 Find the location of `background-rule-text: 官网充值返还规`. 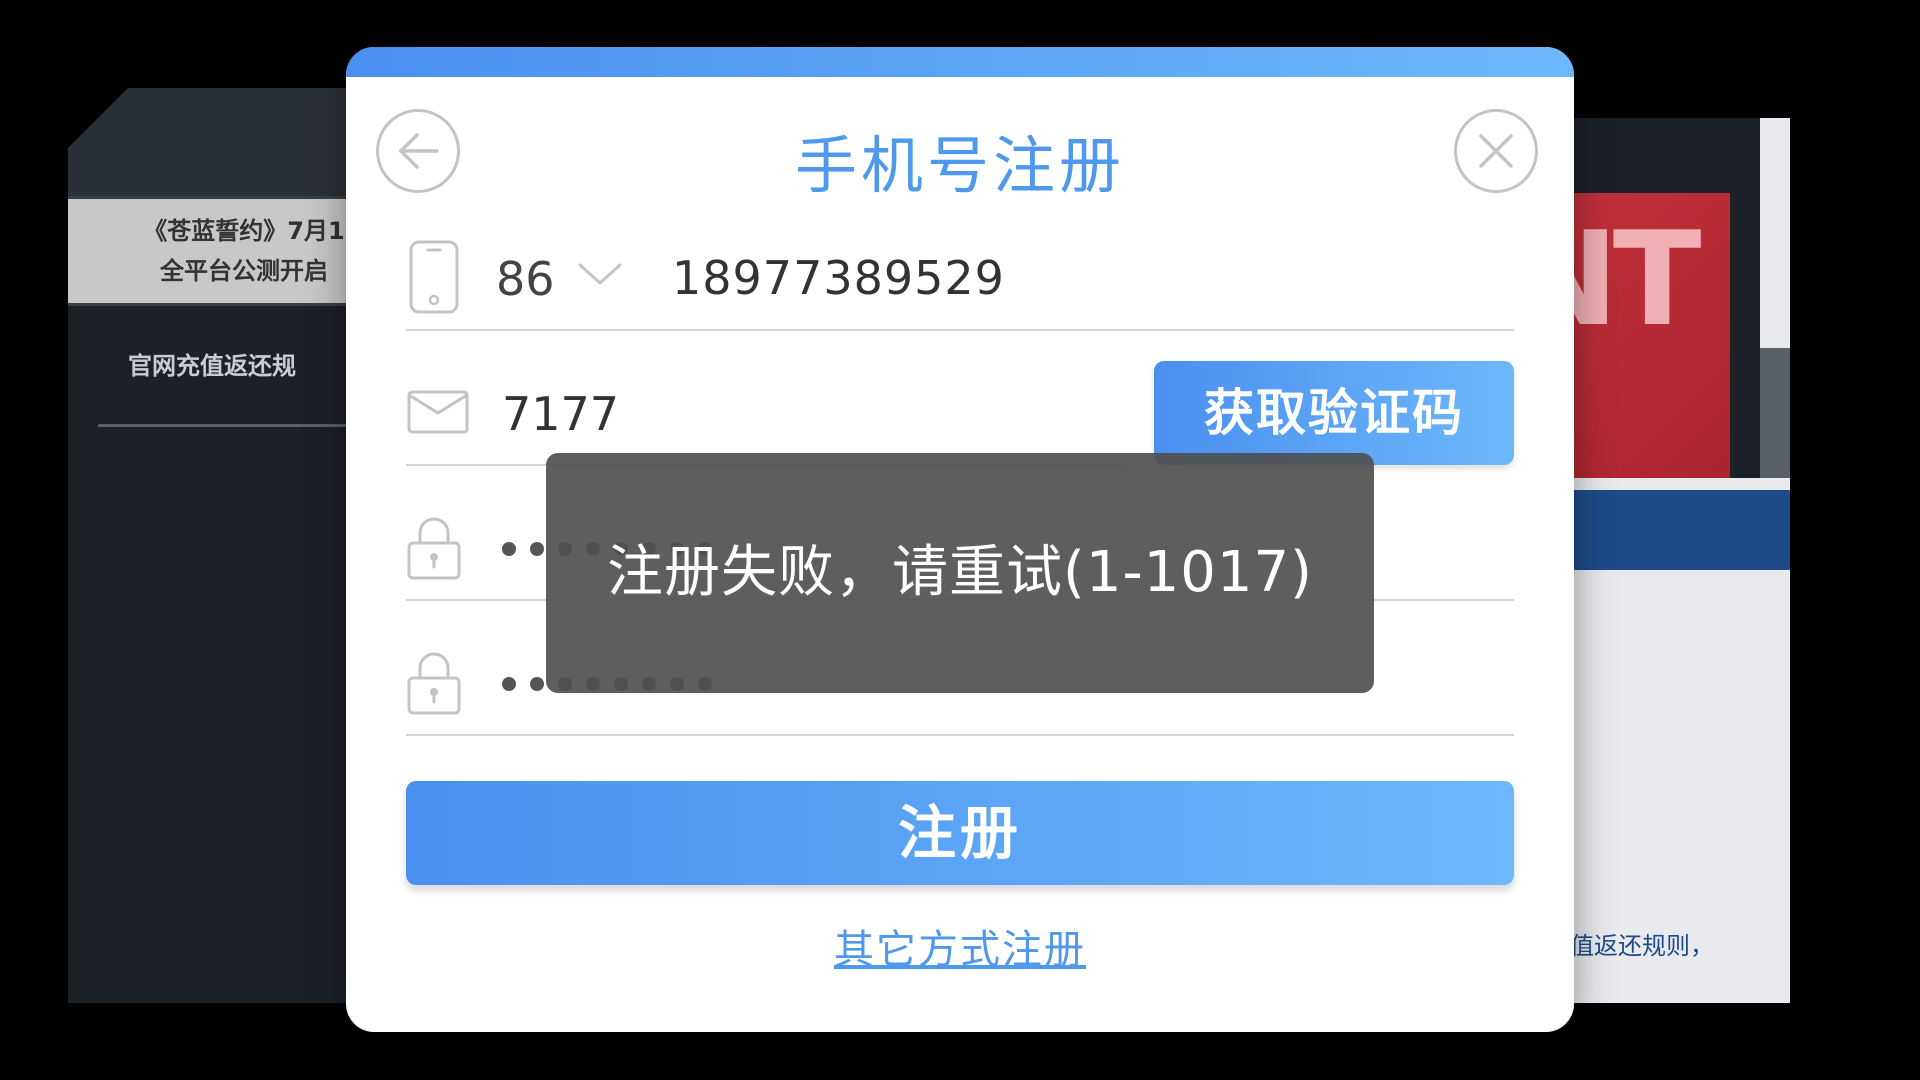

background-rule-text: 官网充值返还规 is located at coordinates (212, 366).